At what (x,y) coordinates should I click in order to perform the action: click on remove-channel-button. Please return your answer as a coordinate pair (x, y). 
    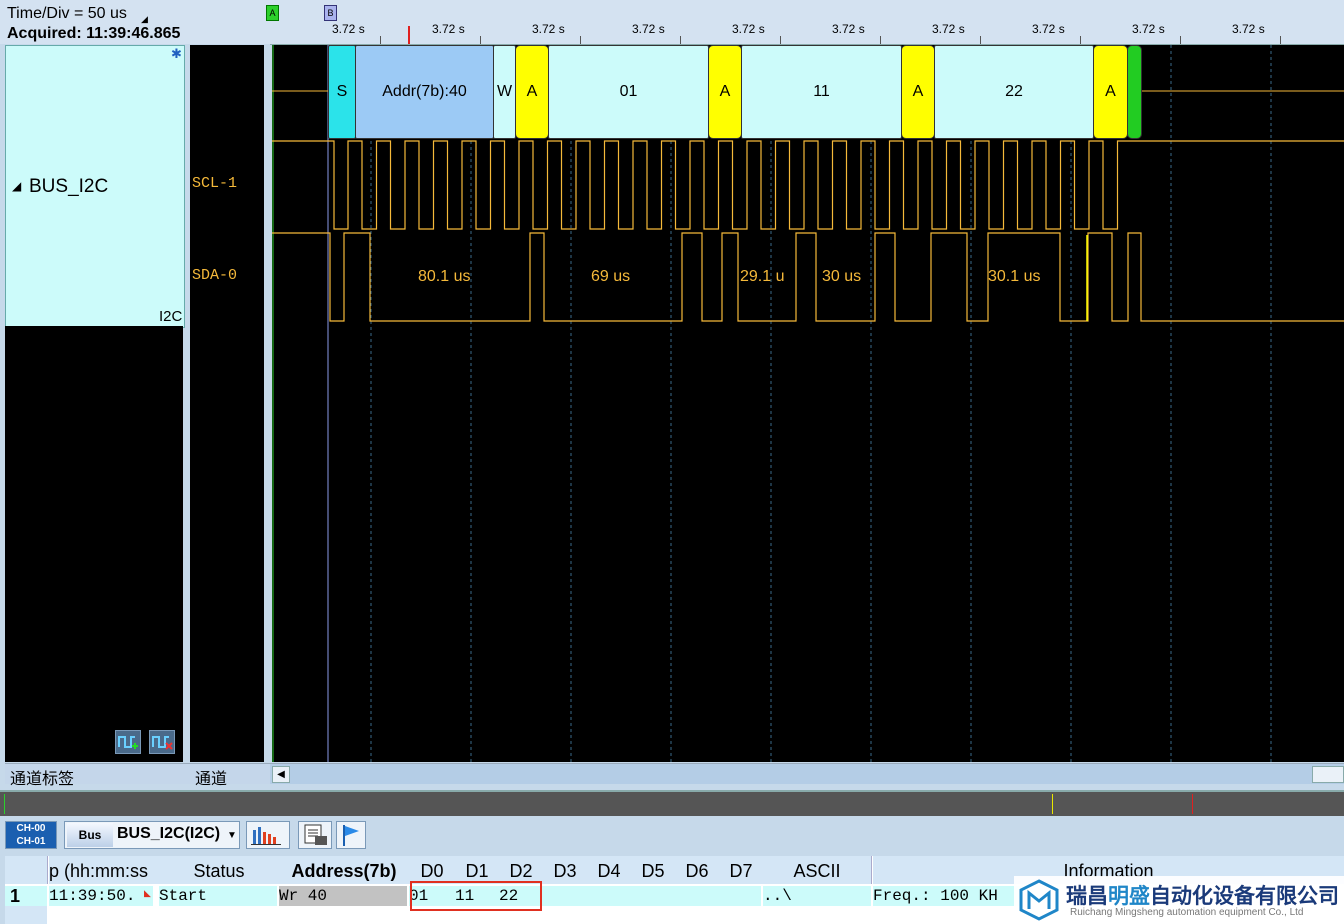
    Looking at the image, I should click on (162, 742).